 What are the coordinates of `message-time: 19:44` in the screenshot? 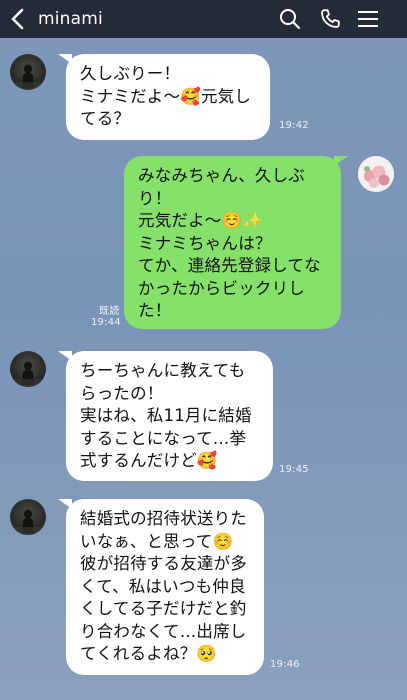 It's located at (106, 322).